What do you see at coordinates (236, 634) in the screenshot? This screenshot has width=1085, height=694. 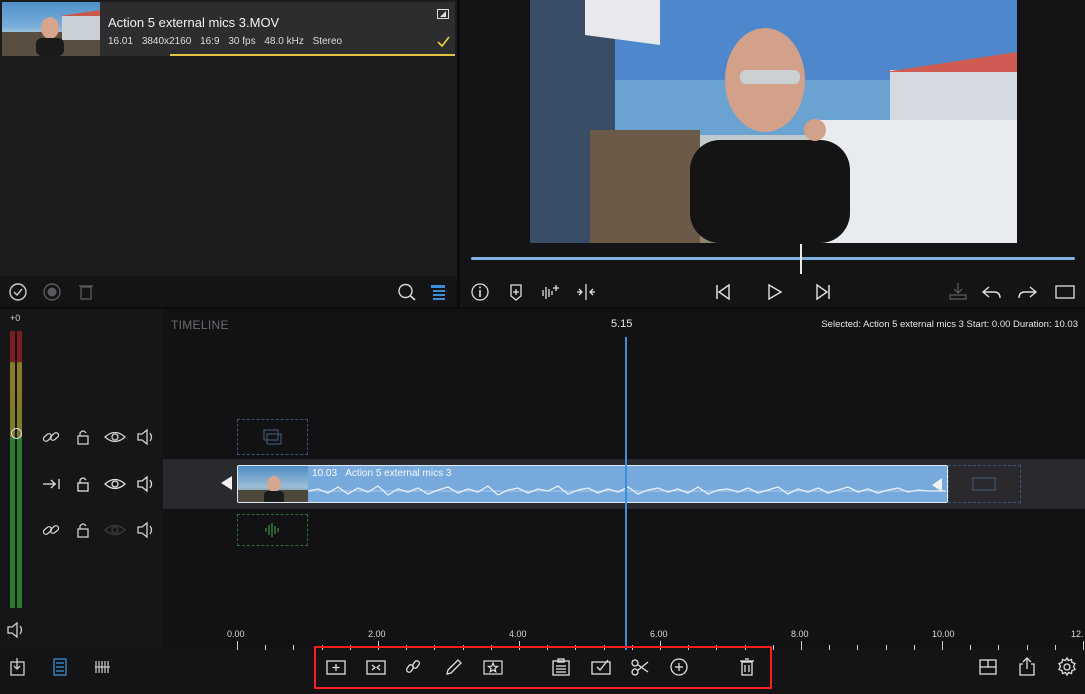 I see `ruler-label: 0.00` at bounding box center [236, 634].